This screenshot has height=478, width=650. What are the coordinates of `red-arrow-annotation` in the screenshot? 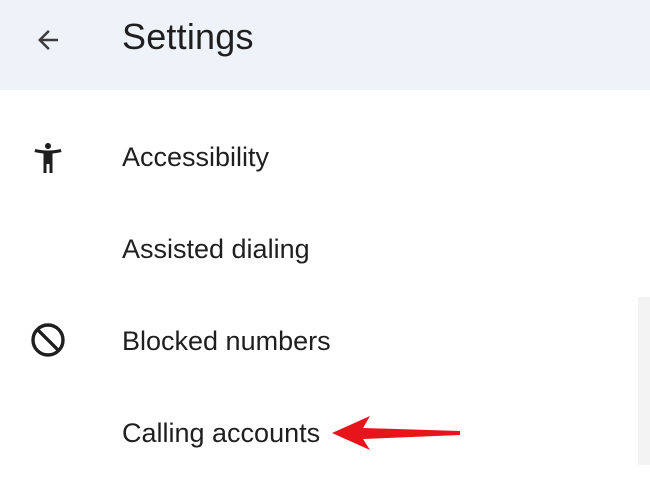 It's located at (396, 433).